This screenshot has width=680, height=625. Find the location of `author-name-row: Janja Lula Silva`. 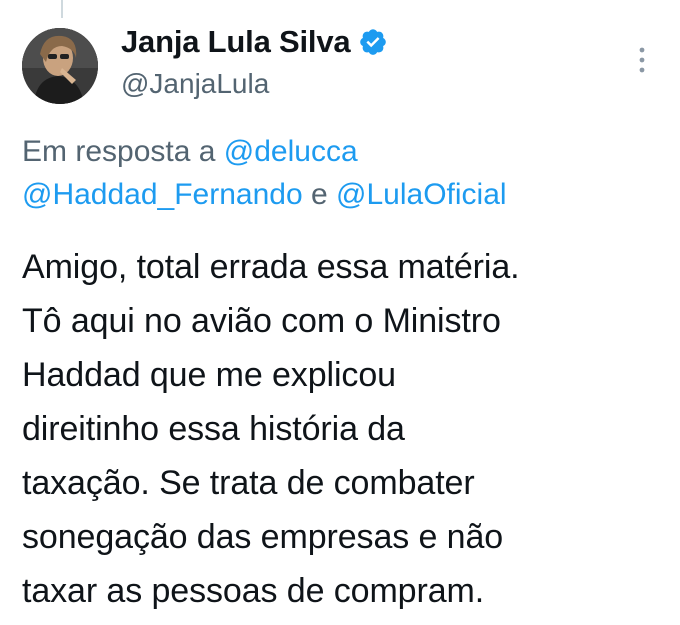

author-name-row: Janja Lula Silva is located at coordinates (254, 42).